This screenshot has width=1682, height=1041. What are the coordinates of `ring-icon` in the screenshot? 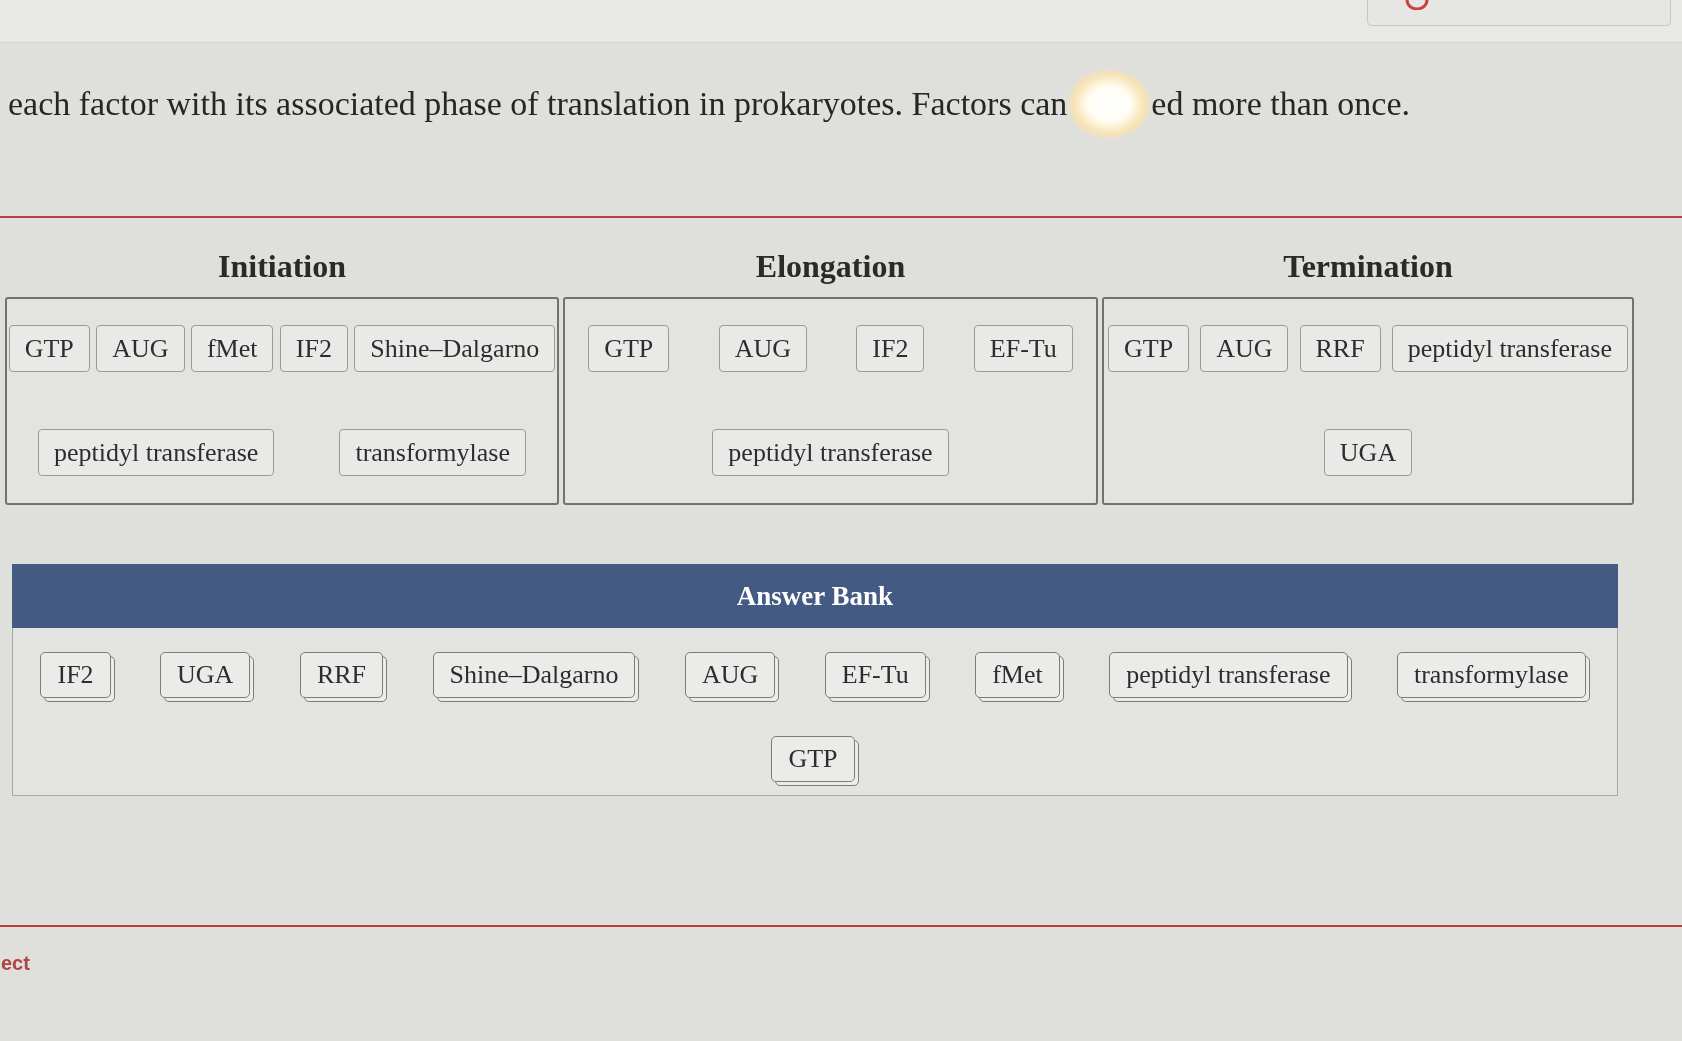 It's located at (1417, 5).